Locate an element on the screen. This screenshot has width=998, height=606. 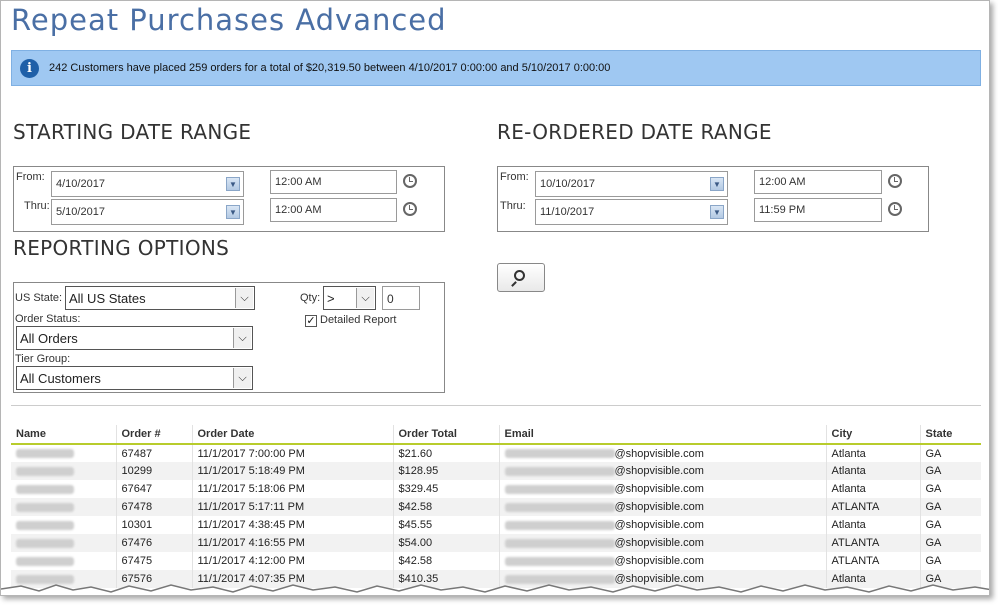
col-state: State is located at coordinates (950, 435).